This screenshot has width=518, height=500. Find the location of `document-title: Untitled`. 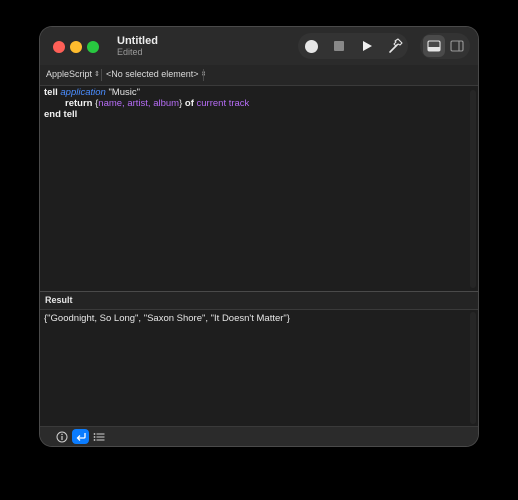

document-title: Untitled is located at coordinates (137, 41).